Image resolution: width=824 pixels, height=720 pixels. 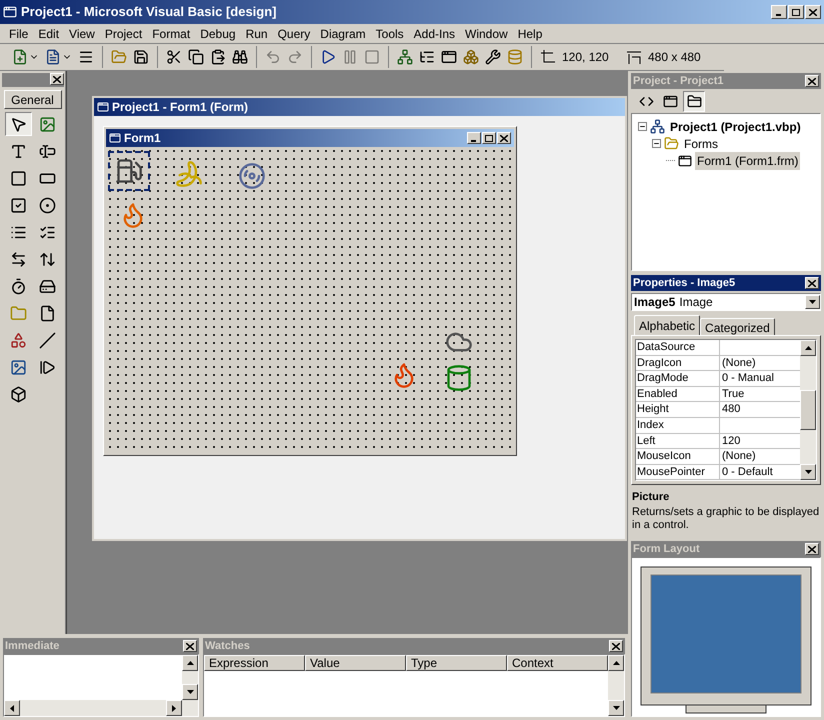 I want to click on menu-item: Add-Ins, so click(x=434, y=33).